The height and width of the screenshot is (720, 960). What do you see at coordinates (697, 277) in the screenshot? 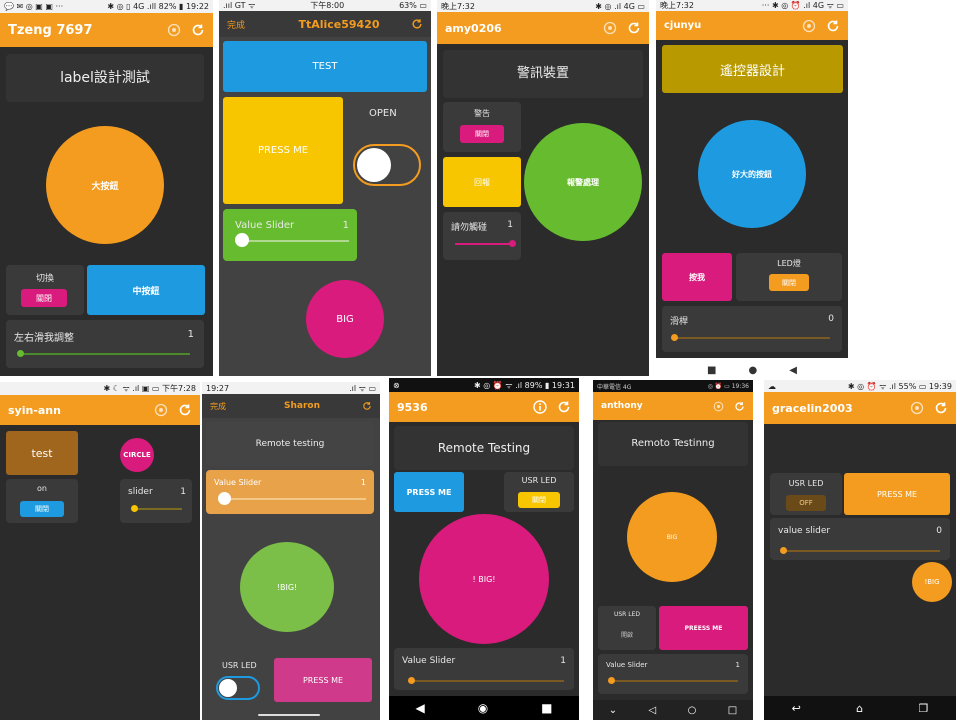
I see `press-button: 按我` at bounding box center [697, 277].